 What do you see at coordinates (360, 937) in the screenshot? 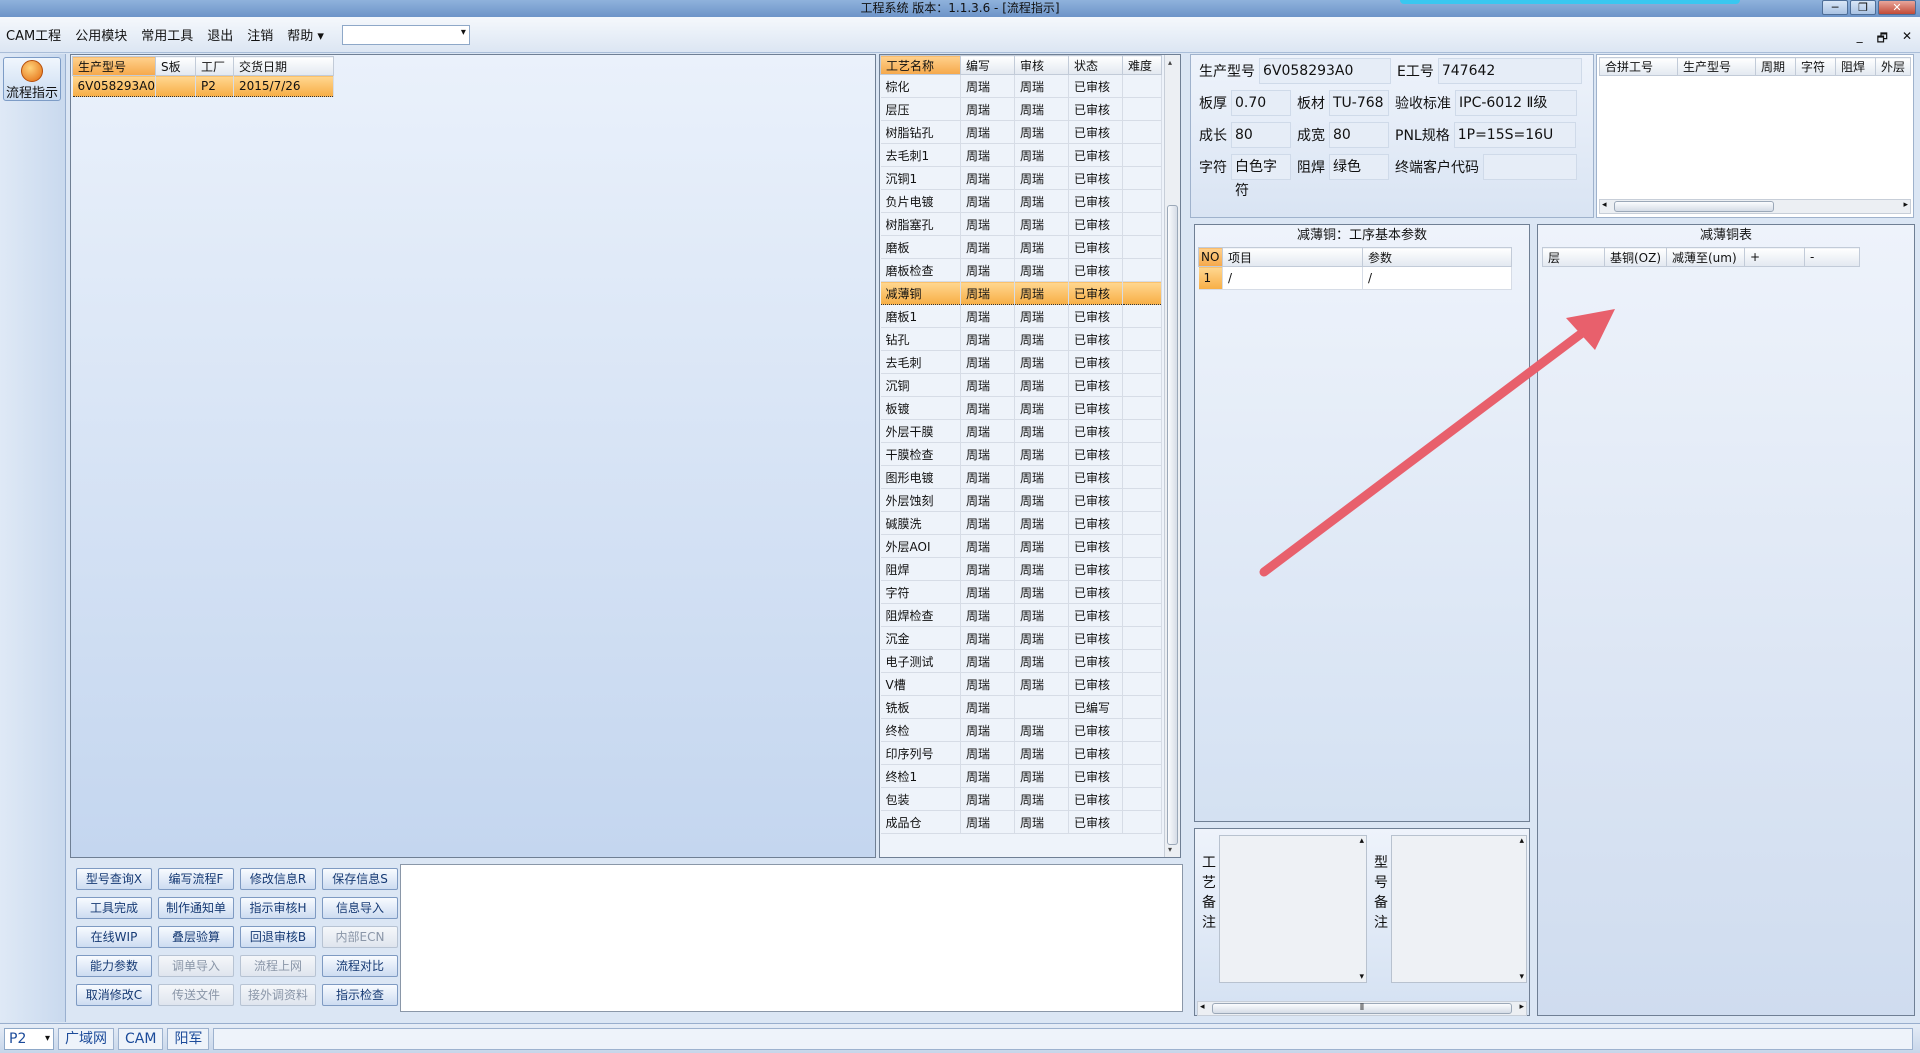
I see `action-button-11: 内部ECN` at bounding box center [360, 937].